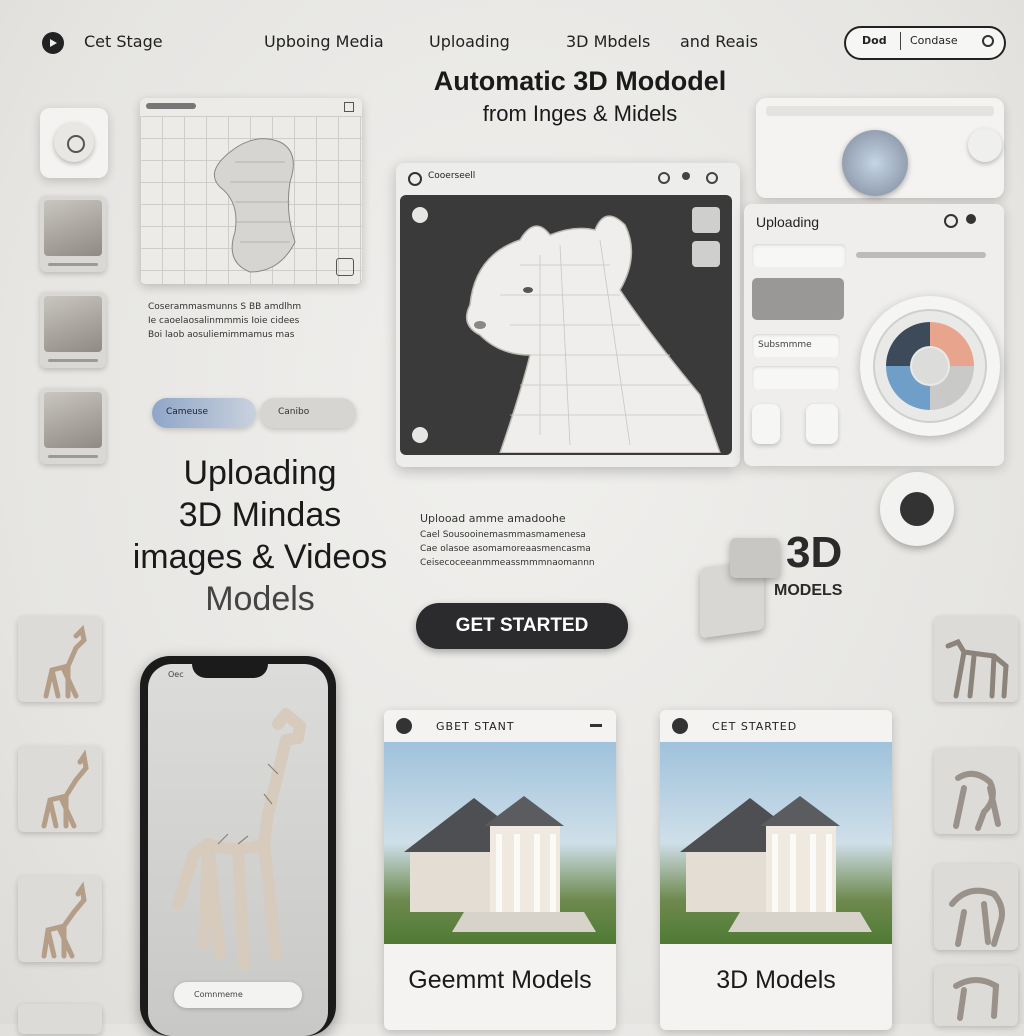 The image size is (1024, 1036). What do you see at coordinates (254, 205) in the screenshot?
I see `wire-cat-model` at bounding box center [254, 205].